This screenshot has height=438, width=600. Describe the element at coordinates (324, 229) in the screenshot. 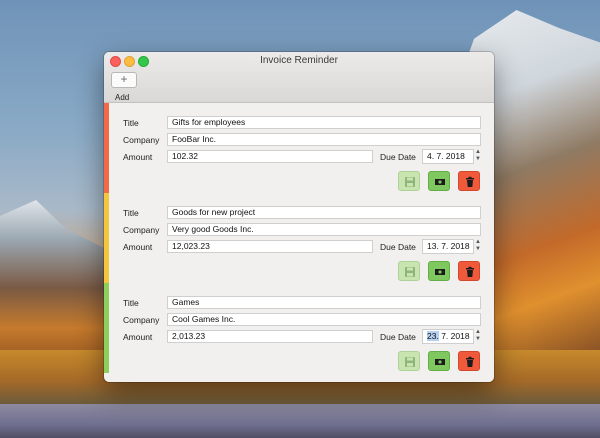

I see `company-field: Very good Goods Inc.` at that location.